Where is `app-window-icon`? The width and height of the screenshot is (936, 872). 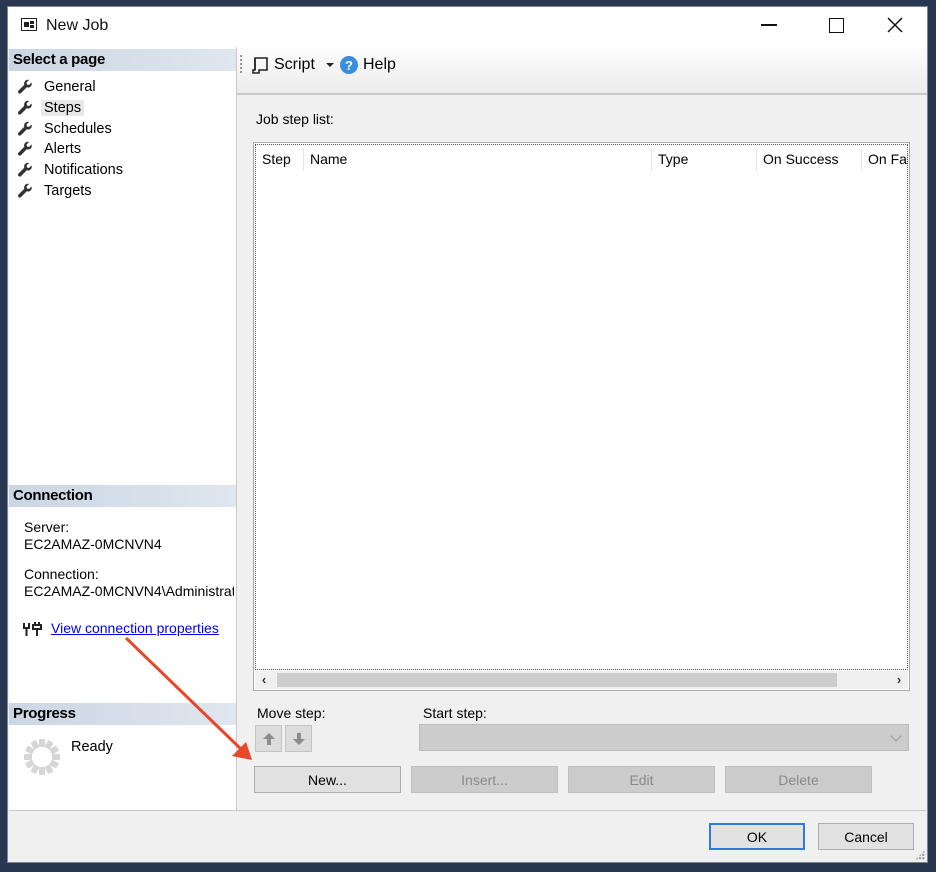
app-window-icon is located at coordinates (29, 24).